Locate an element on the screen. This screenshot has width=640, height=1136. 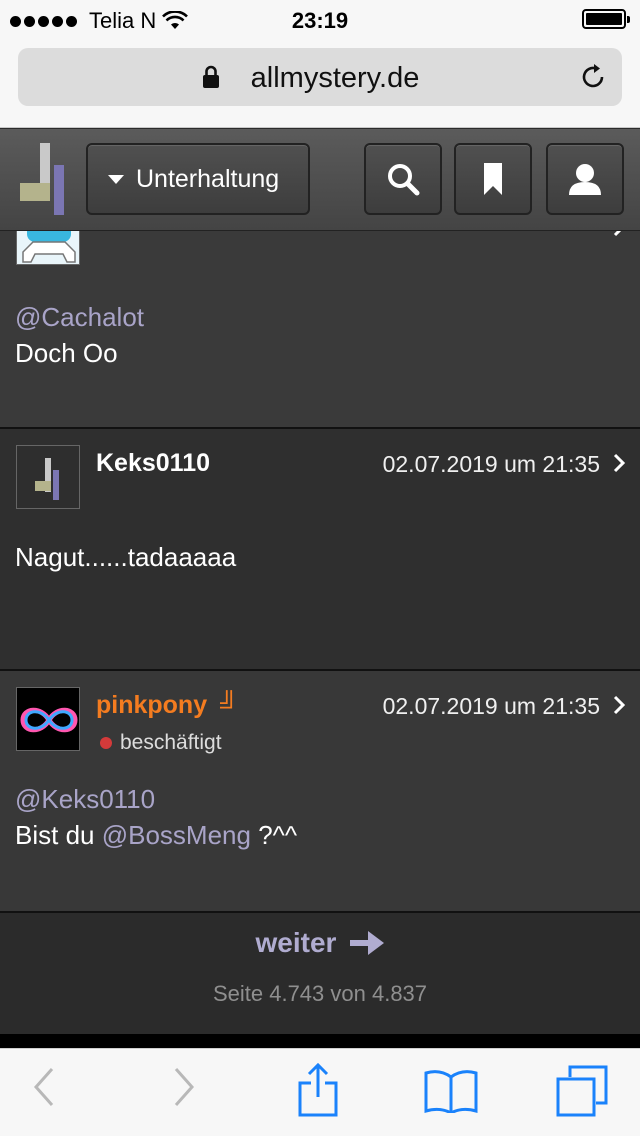
site-header: Unterhaltung is located at coordinates (320, 180).